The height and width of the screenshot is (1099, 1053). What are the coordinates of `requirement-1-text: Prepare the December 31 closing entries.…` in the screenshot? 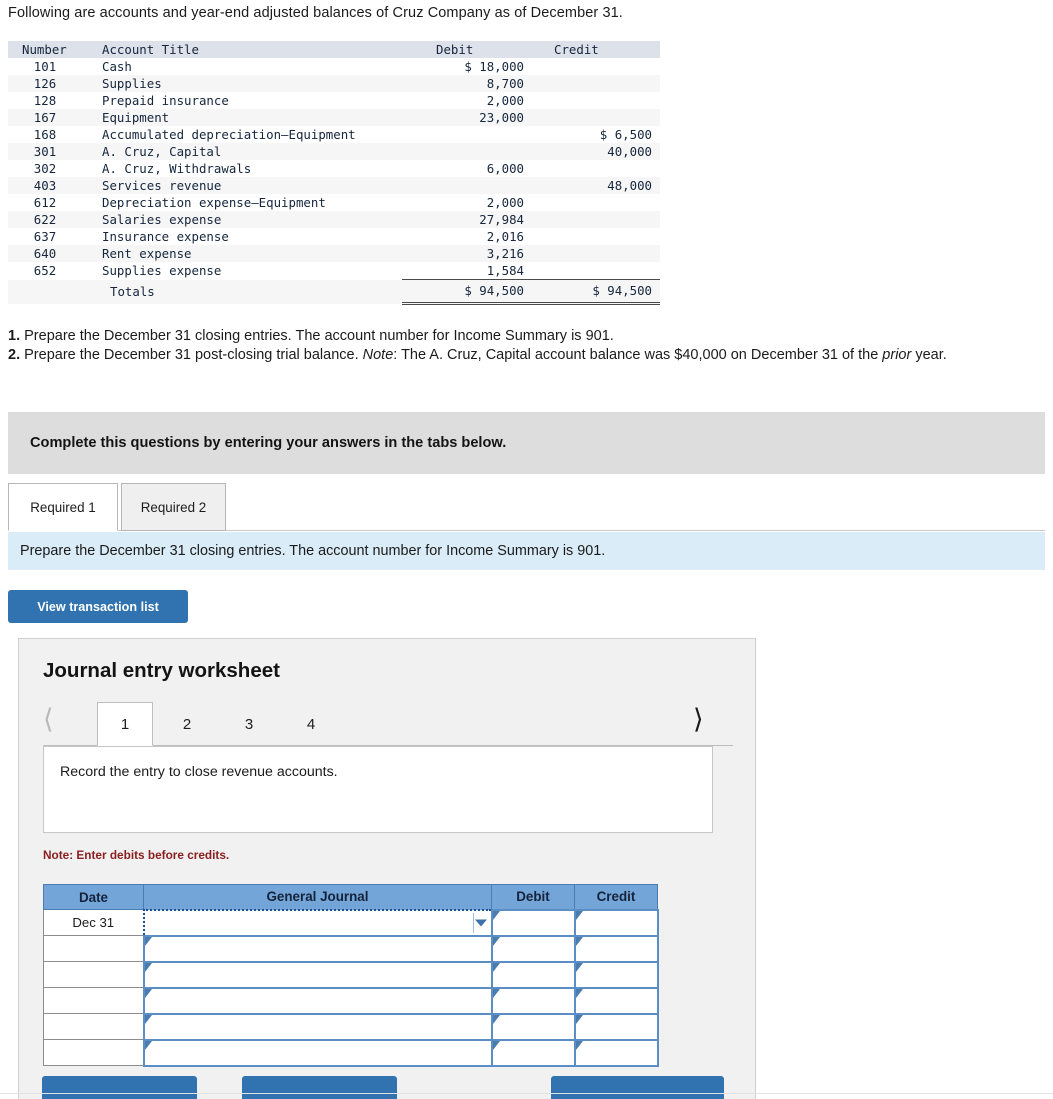 It's located at (319, 336).